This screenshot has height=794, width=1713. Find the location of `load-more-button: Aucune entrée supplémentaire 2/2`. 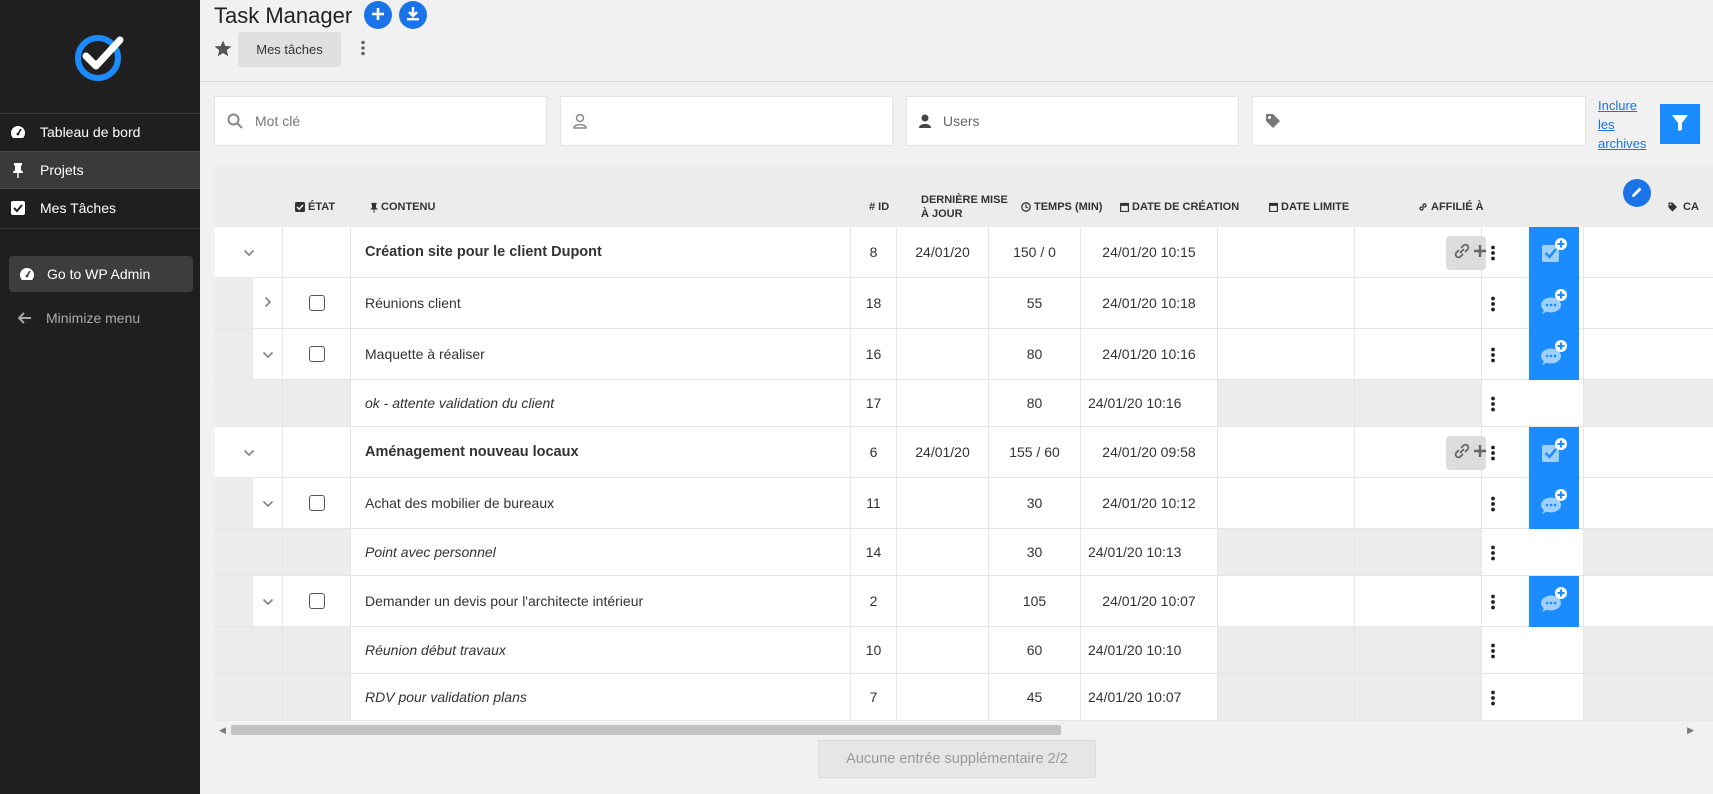

load-more-button: Aucune entrée supplémentaire 2/2 is located at coordinates (957, 759).